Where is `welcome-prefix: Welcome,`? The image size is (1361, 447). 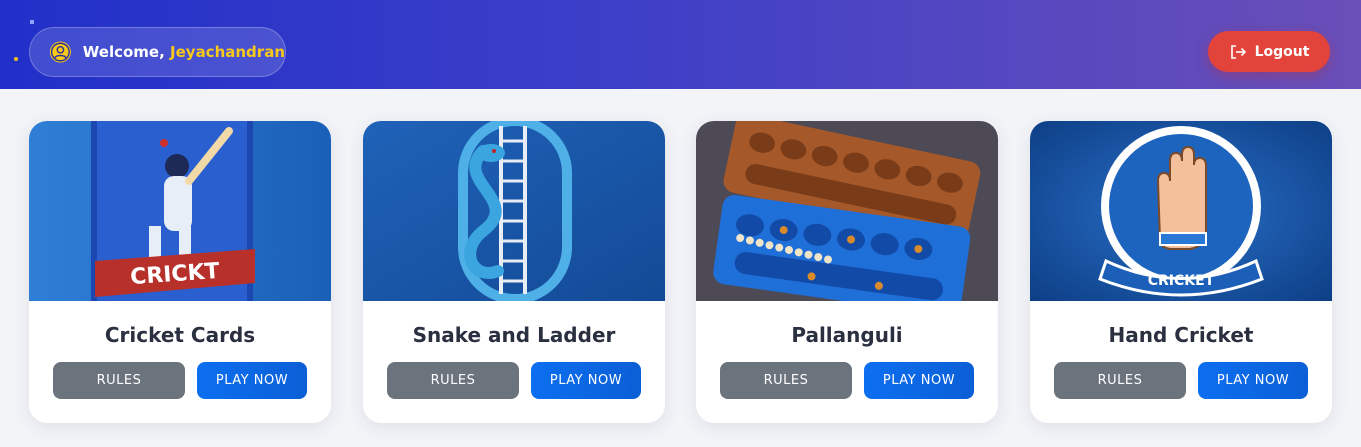
welcome-prefix: Welcome, is located at coordinates (126, 52).